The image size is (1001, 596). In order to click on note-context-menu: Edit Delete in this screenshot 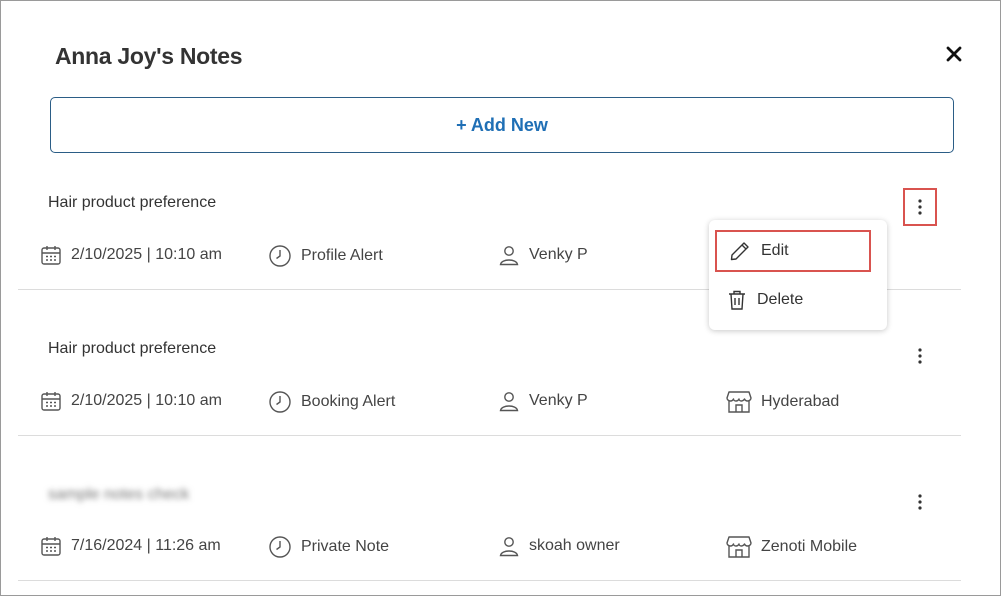, I will do `click(798, 275)`.